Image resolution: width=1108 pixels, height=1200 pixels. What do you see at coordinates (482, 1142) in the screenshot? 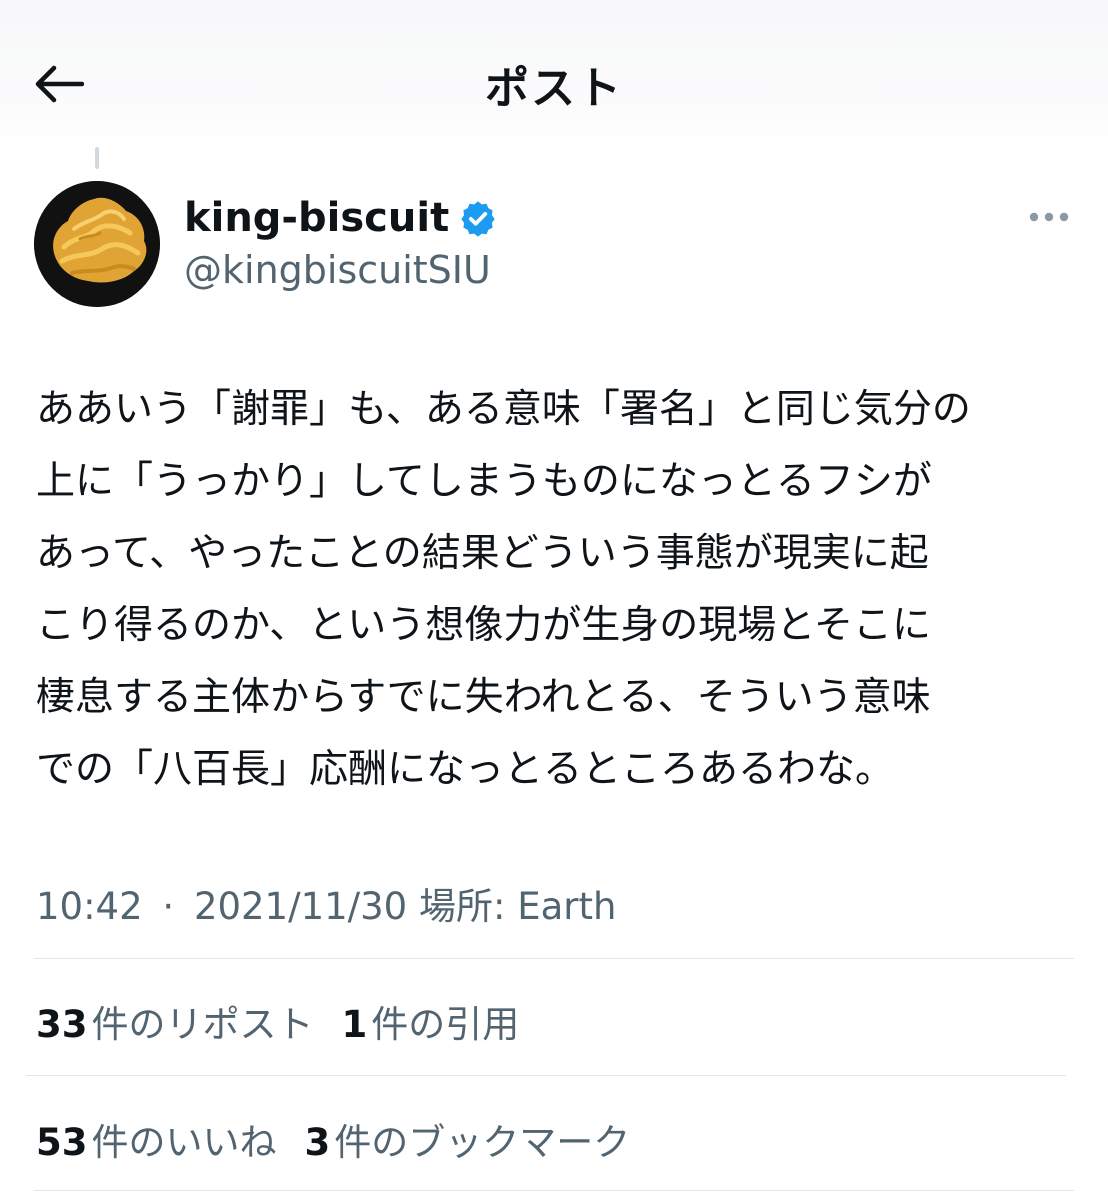
I see `bookmarks-label: 件のブックマーク` at bounding box center [482, 1142].